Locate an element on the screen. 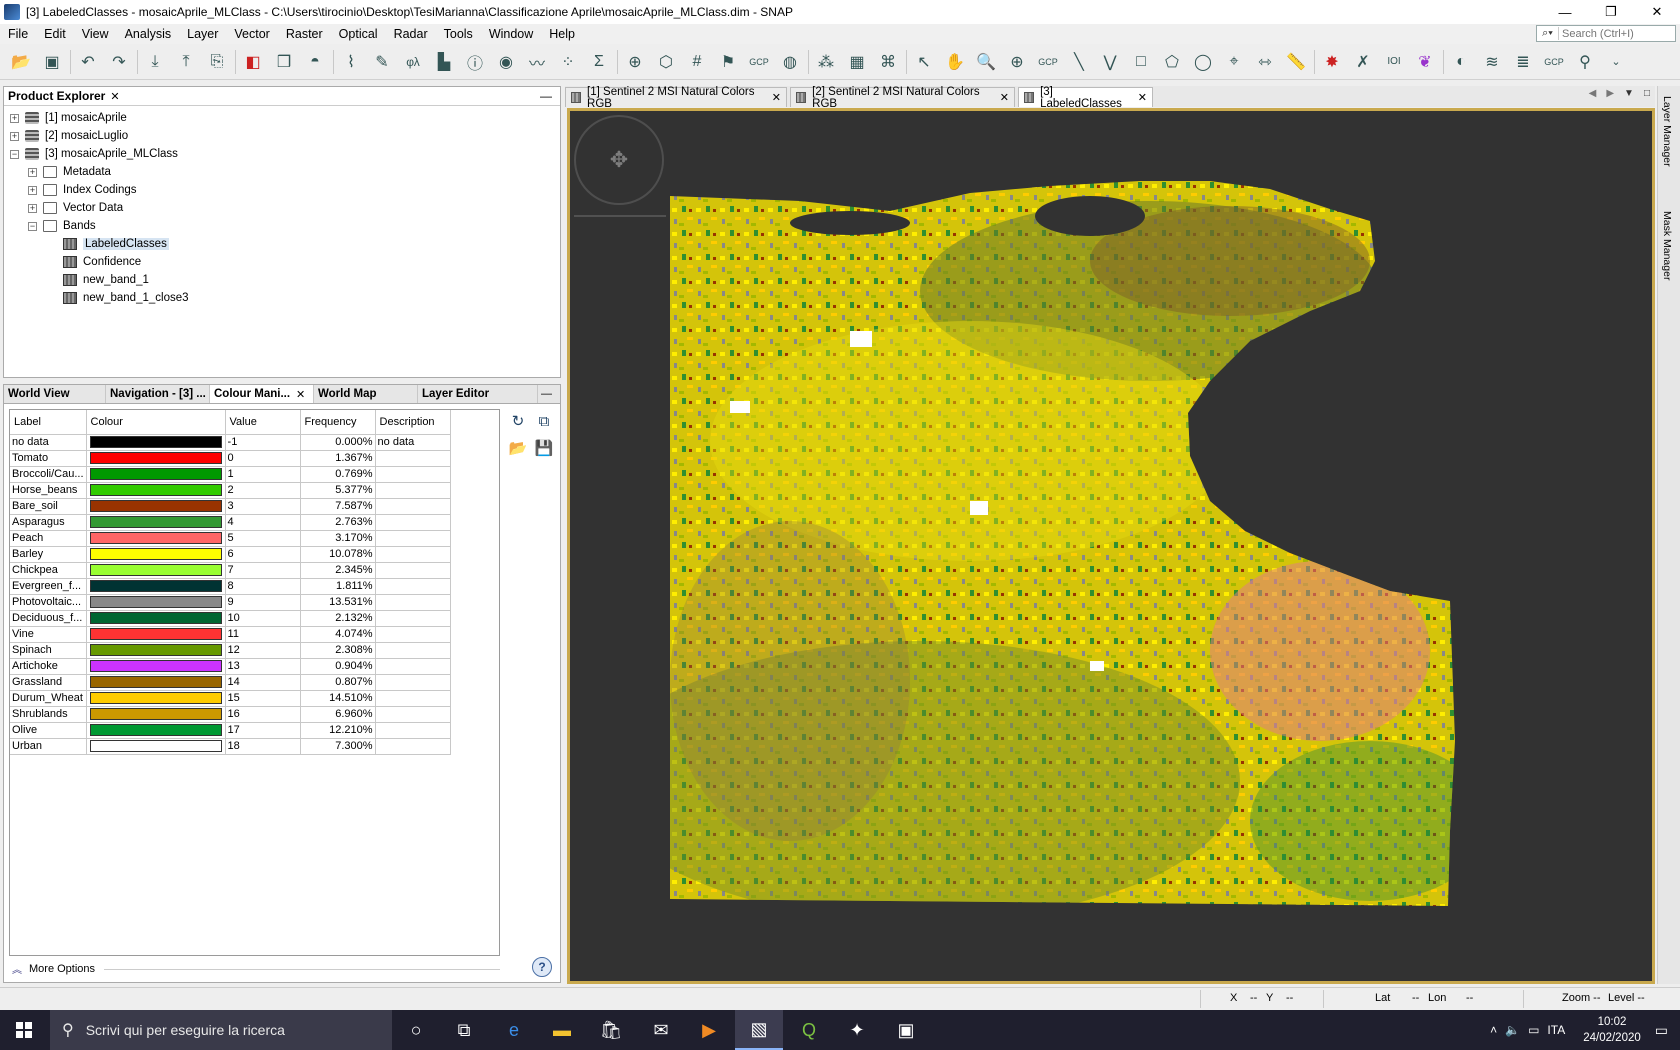 The height and width of the screenshot is (1050, 1680). tab-world-map: World Map is located at coordinates (366, 394).